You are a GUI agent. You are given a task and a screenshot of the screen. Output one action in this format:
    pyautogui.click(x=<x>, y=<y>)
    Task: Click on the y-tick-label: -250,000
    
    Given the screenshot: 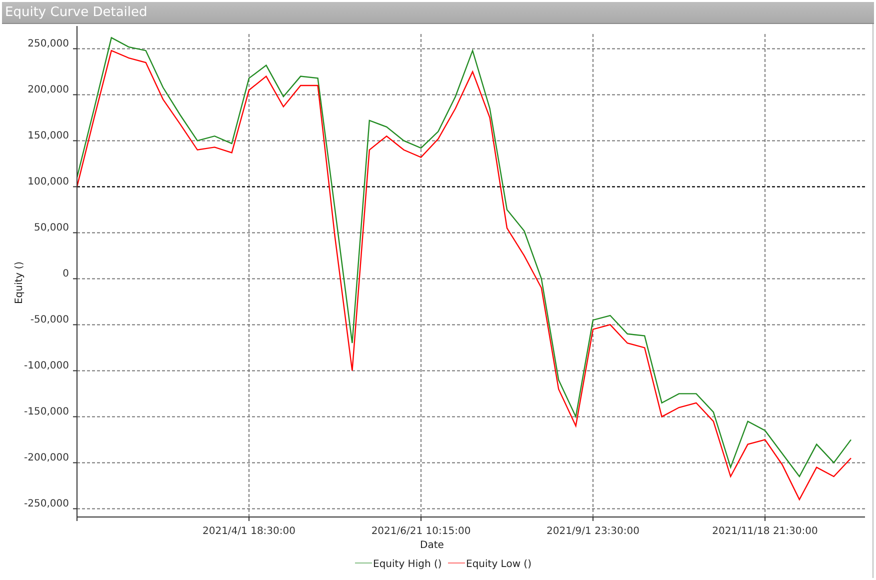 What is the action you would take?
    pyautogui.click(x=46, y=504)
    